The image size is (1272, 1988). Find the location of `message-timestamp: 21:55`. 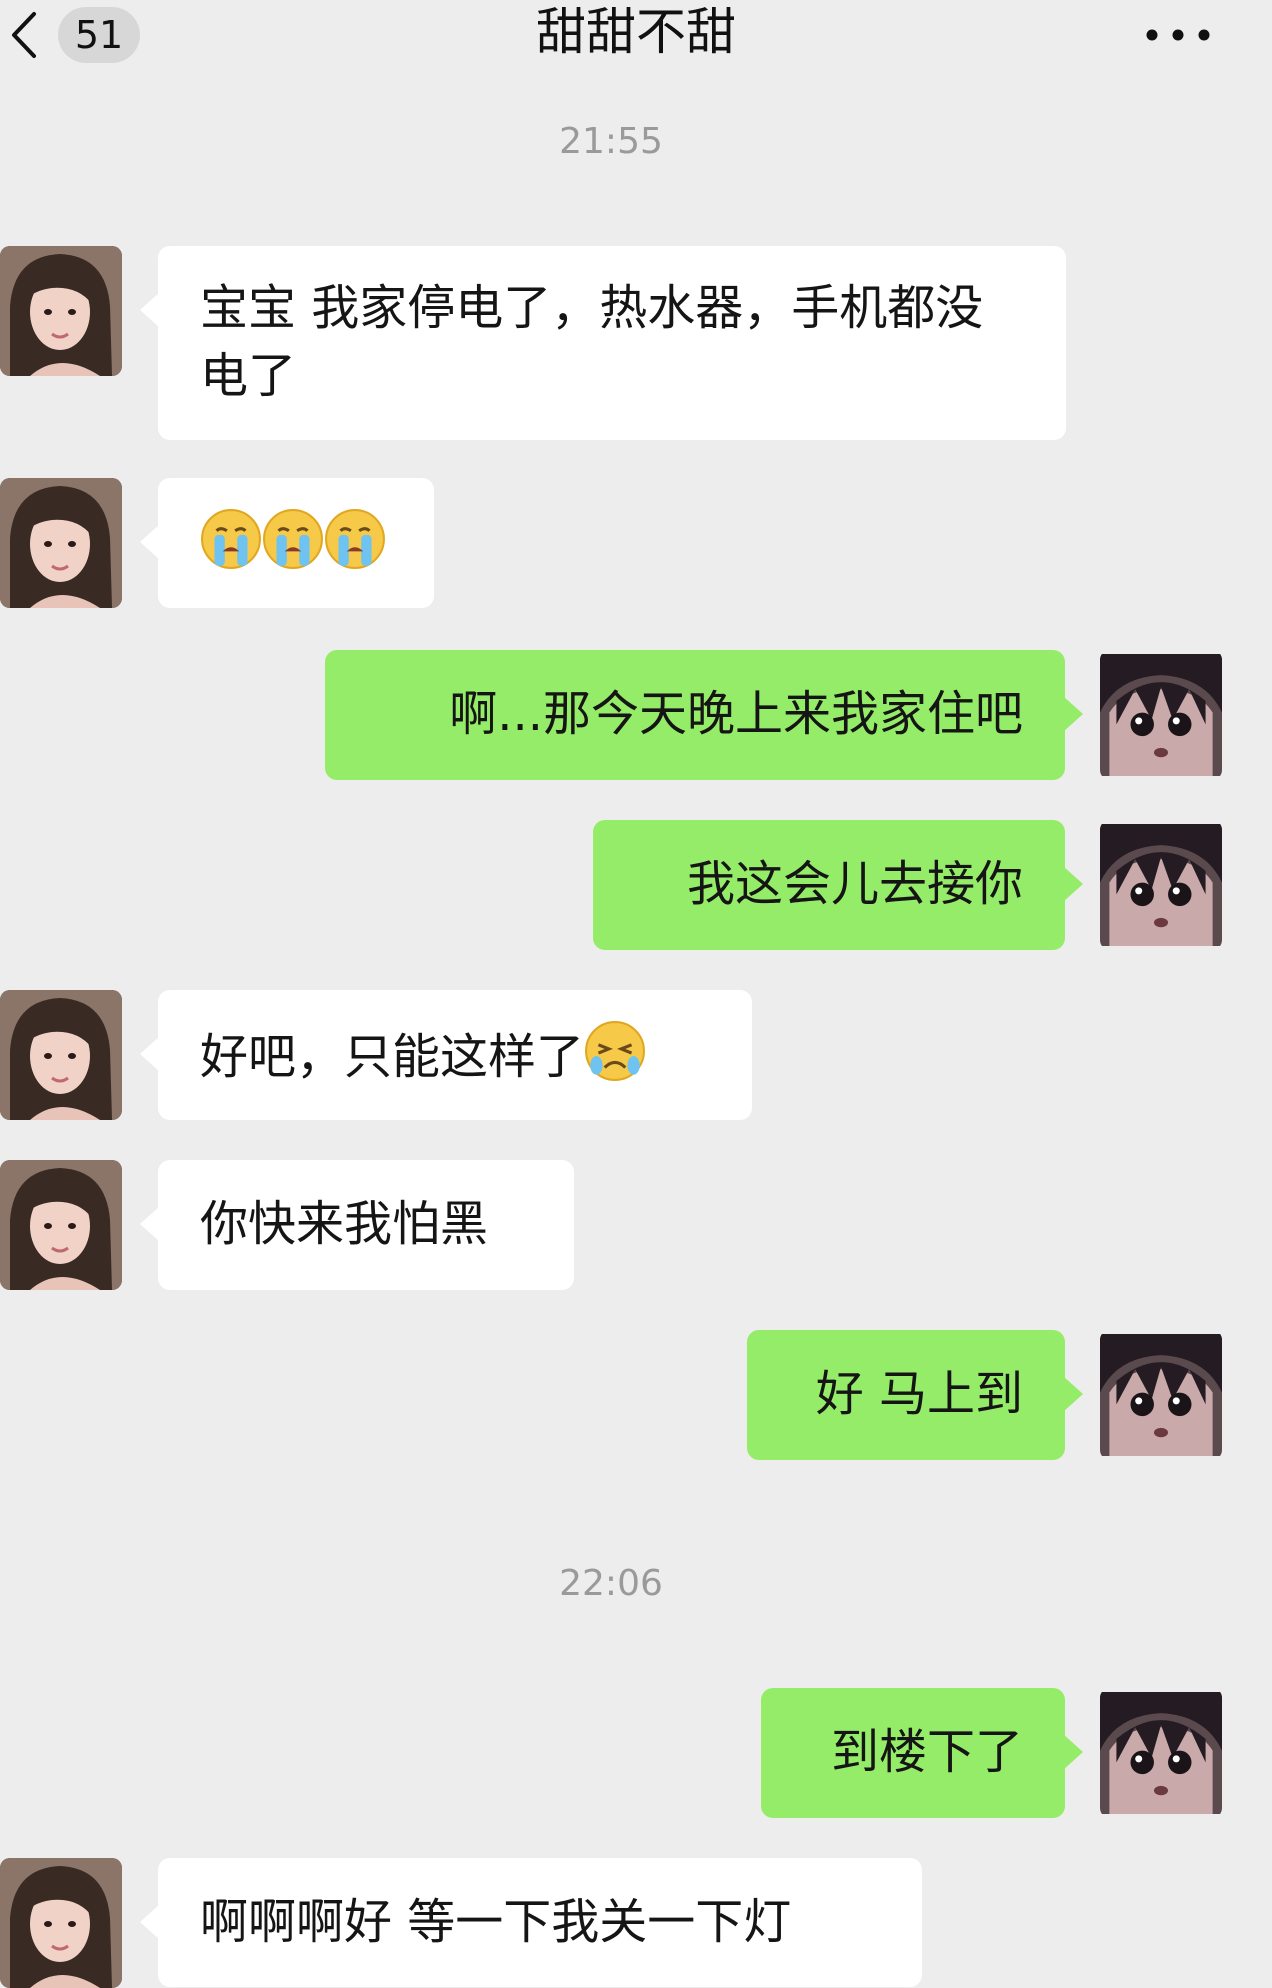

message-timestamp: 21:55 is located at coordinates (611, 141).